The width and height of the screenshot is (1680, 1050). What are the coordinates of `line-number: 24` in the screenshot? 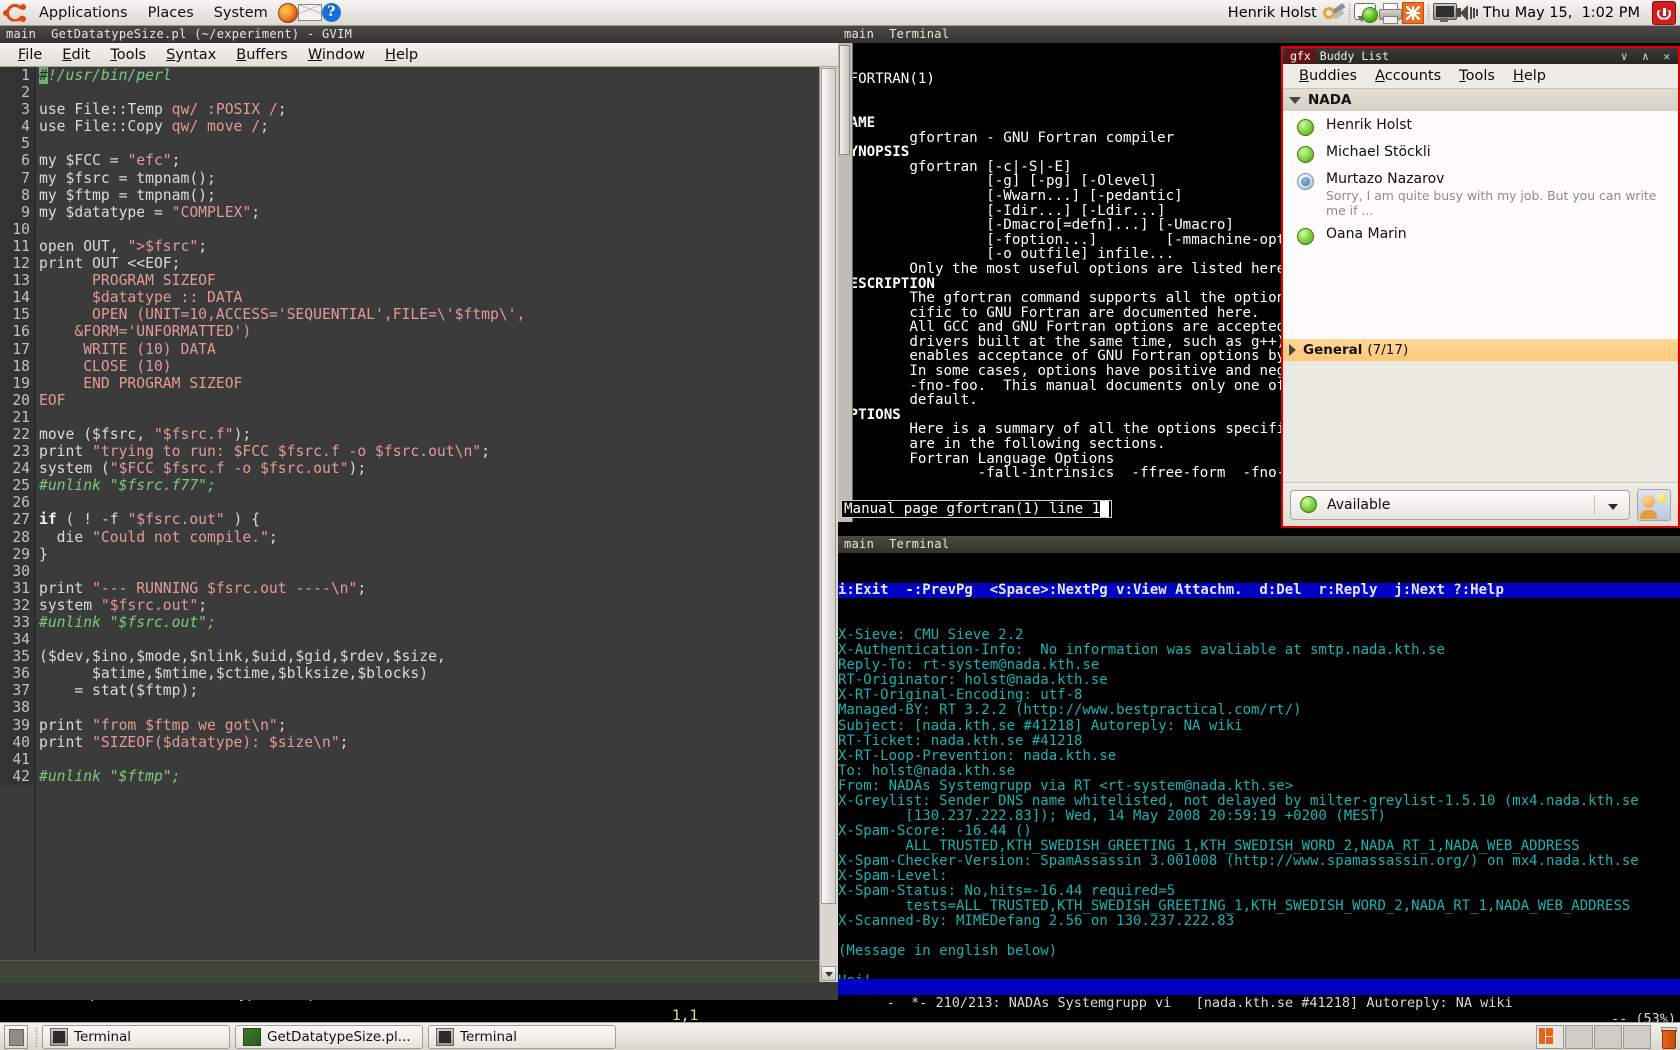 It's located at (17, 469).